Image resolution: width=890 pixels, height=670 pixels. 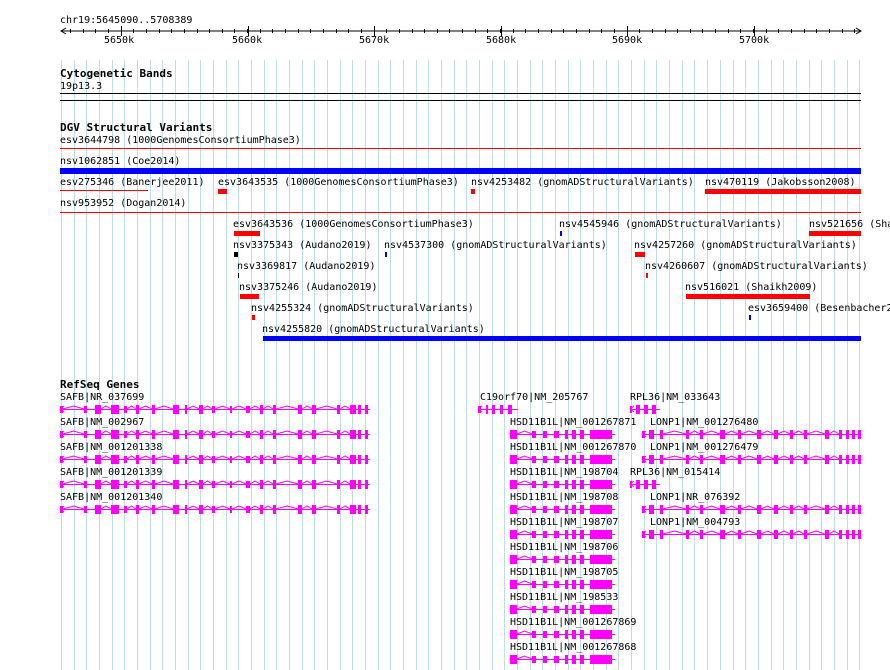 I want to click on gene-label: HSD11B1L|NM_001267868, so click(x=573, y=647).